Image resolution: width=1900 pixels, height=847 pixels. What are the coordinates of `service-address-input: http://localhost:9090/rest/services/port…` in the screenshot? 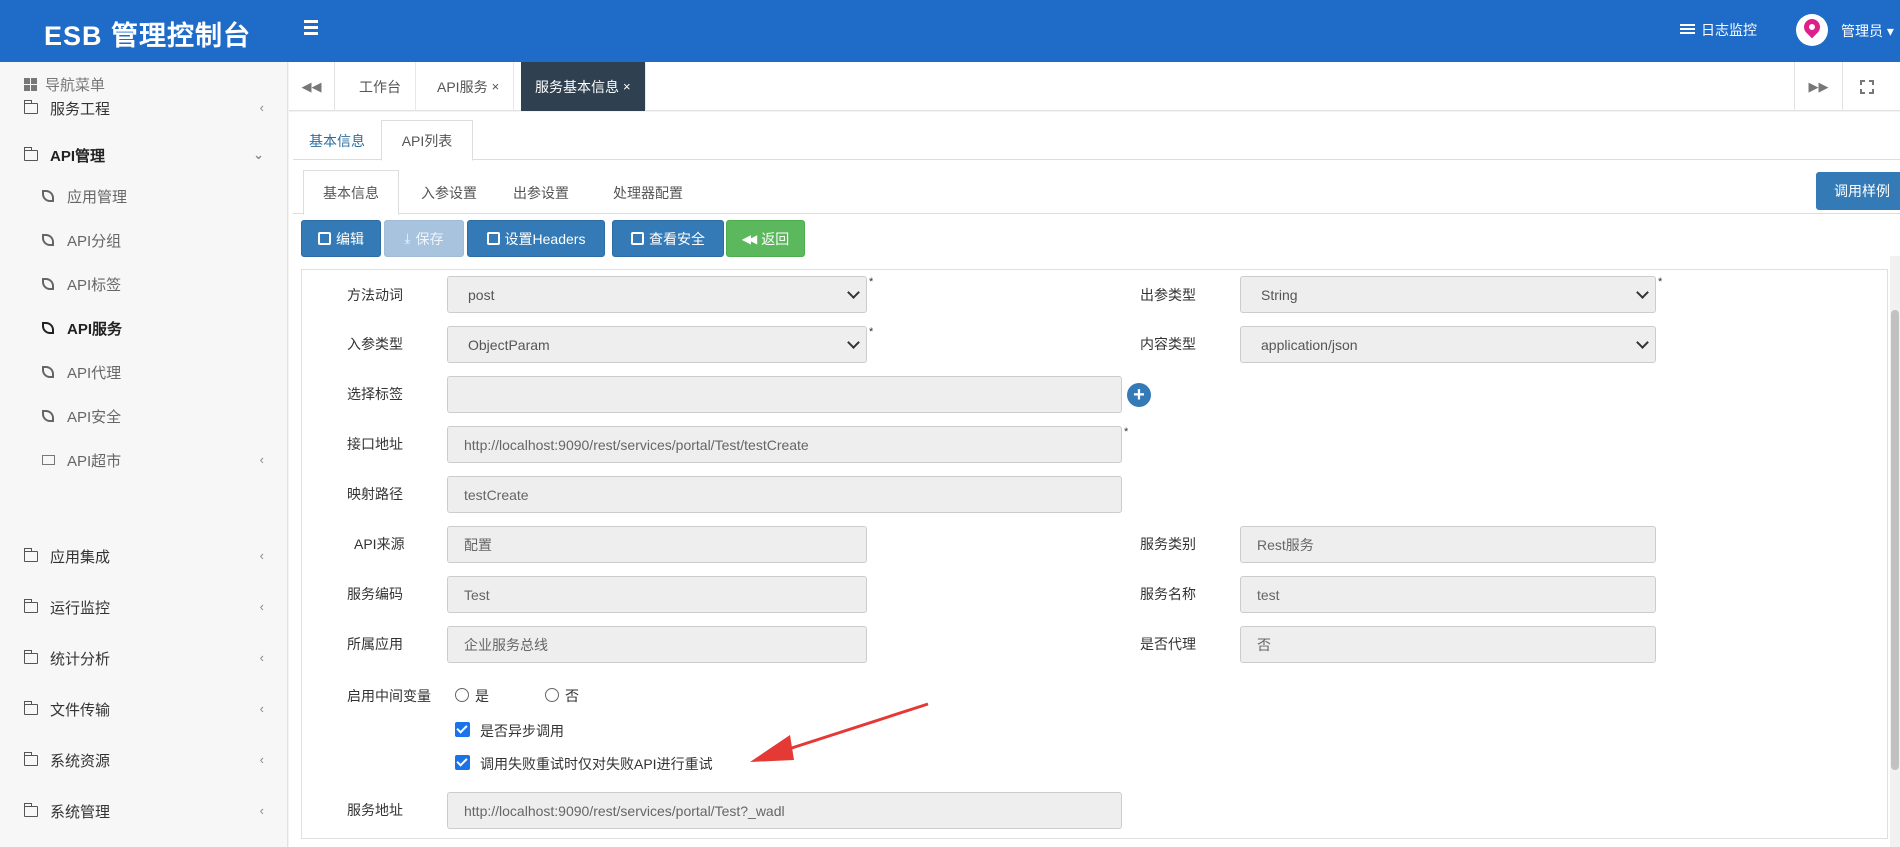 It's located at (784, 810).